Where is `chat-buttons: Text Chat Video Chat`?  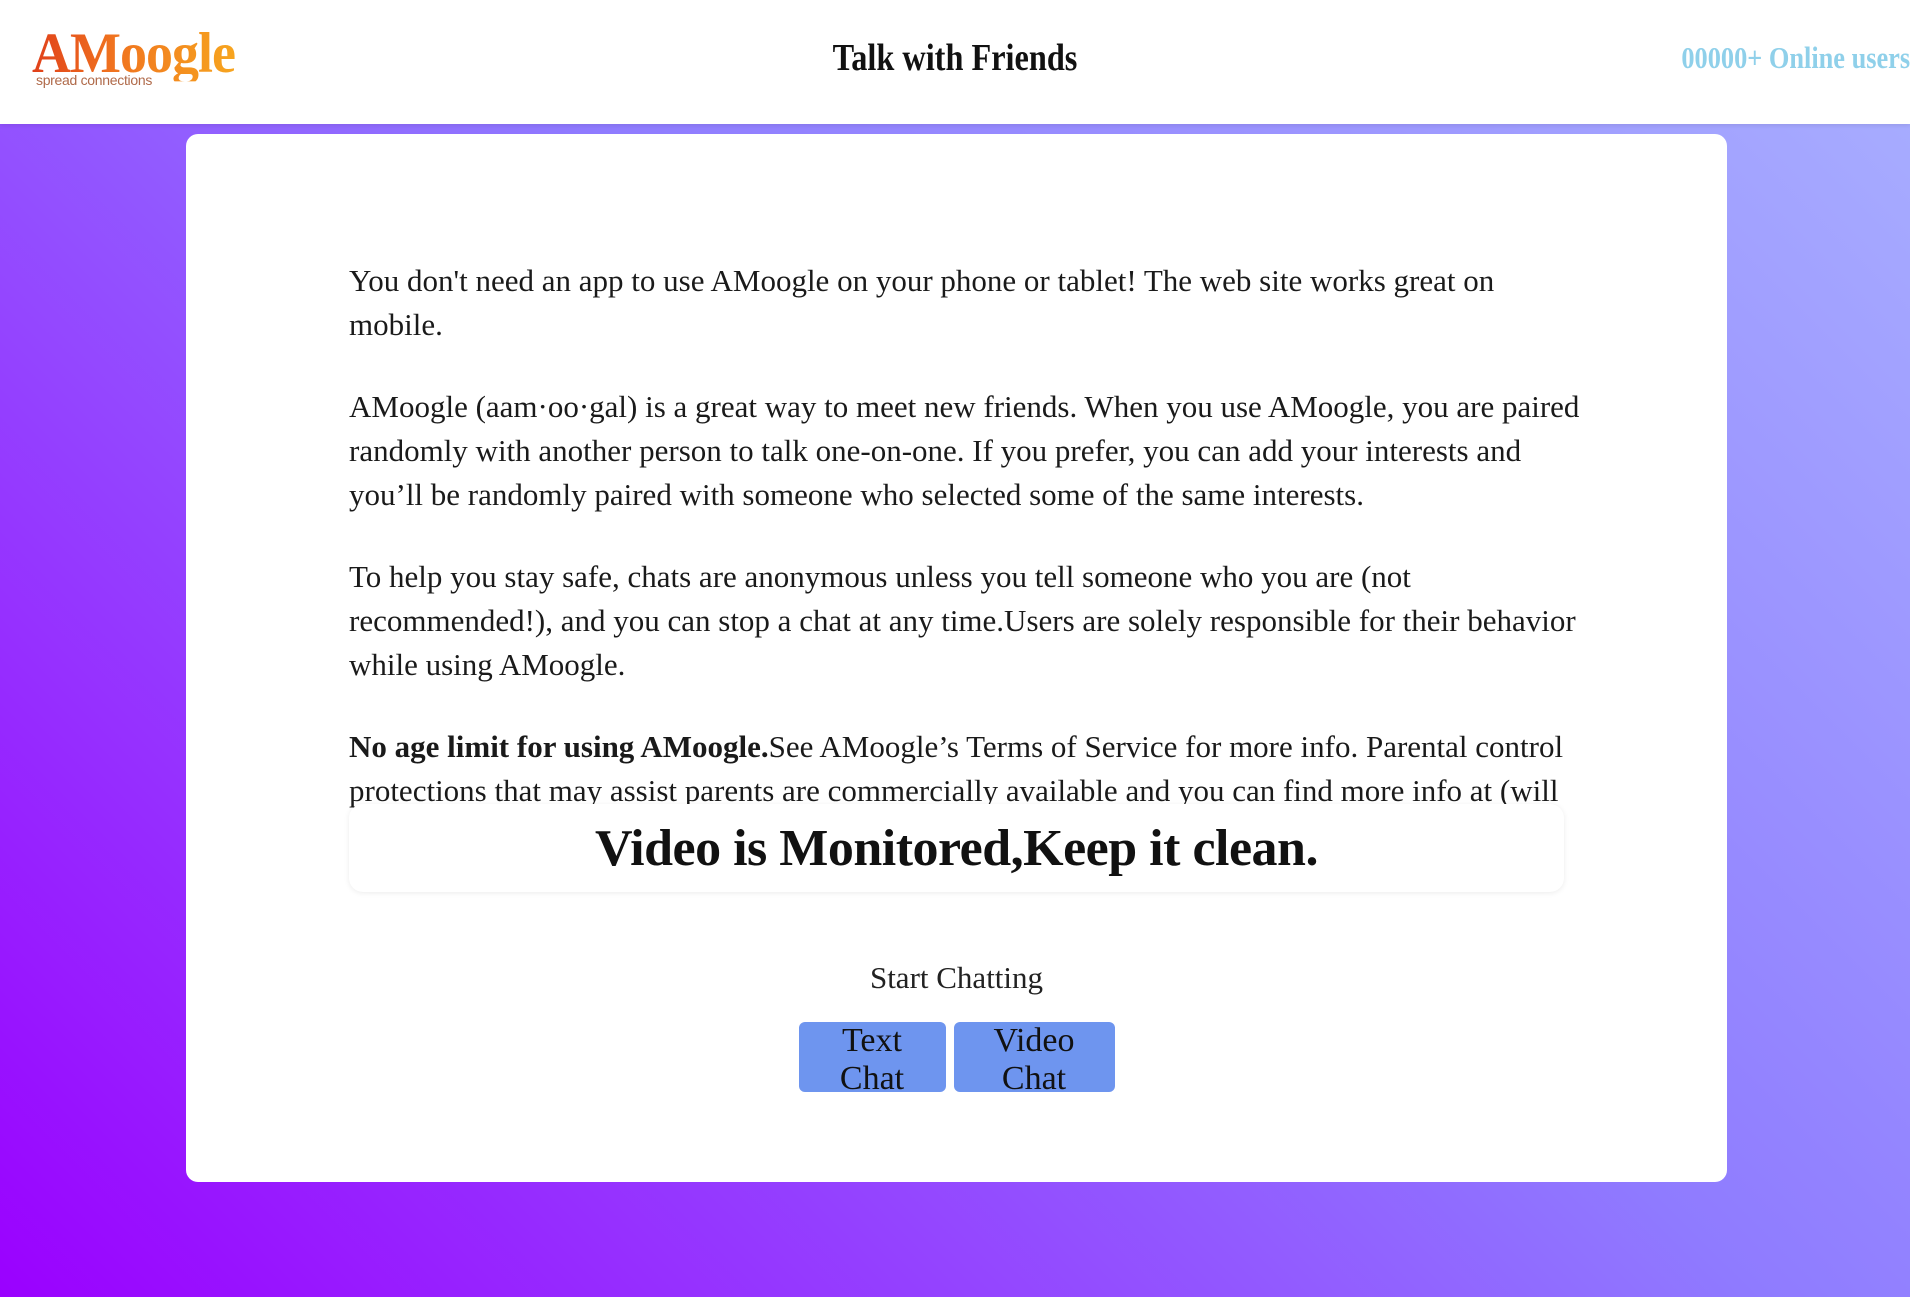
chat-buttons: Text Chat Video Chat is located at coordinates (956, 1059).